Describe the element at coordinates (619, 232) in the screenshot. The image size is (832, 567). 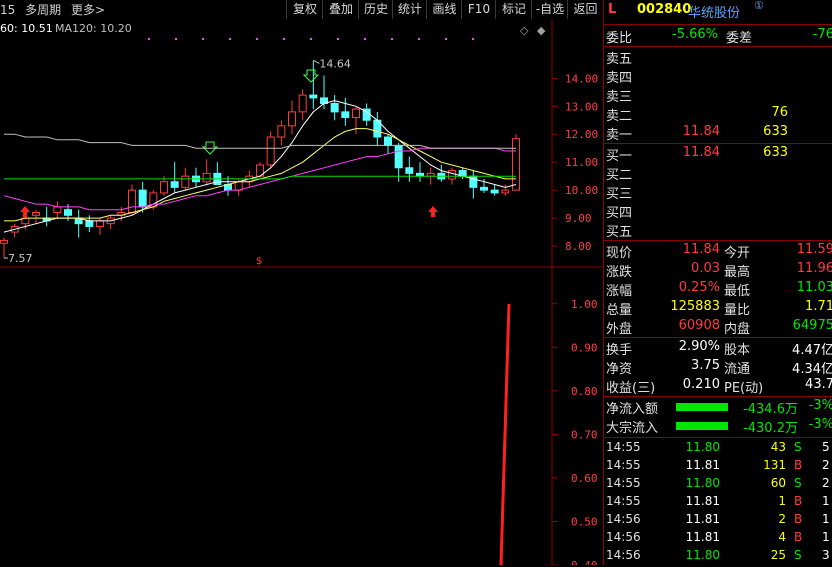
I see `bid-label: 买五` at that location.